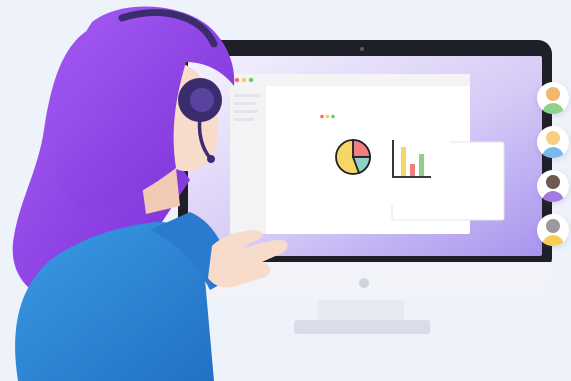  Describe the element at coordinates (211, 159) in the screenshot. I see `headset-mic` at that location.